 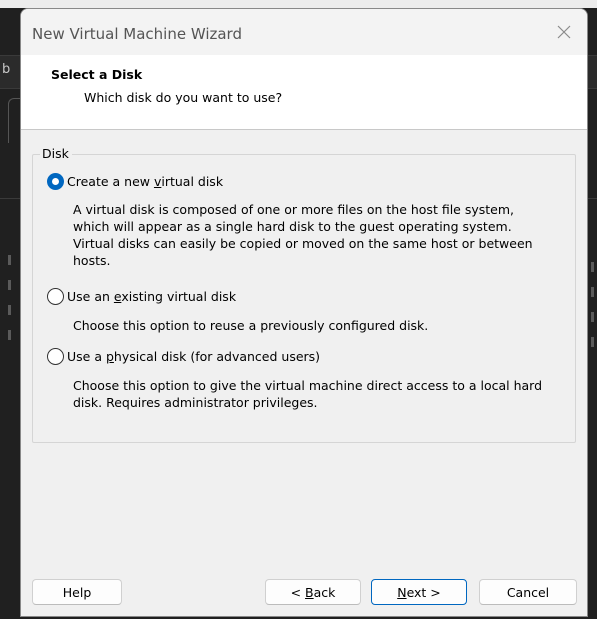 I want to click on radio-create-new-virtual-disk: Create a new virtual disk, so click(x=135, y=181).